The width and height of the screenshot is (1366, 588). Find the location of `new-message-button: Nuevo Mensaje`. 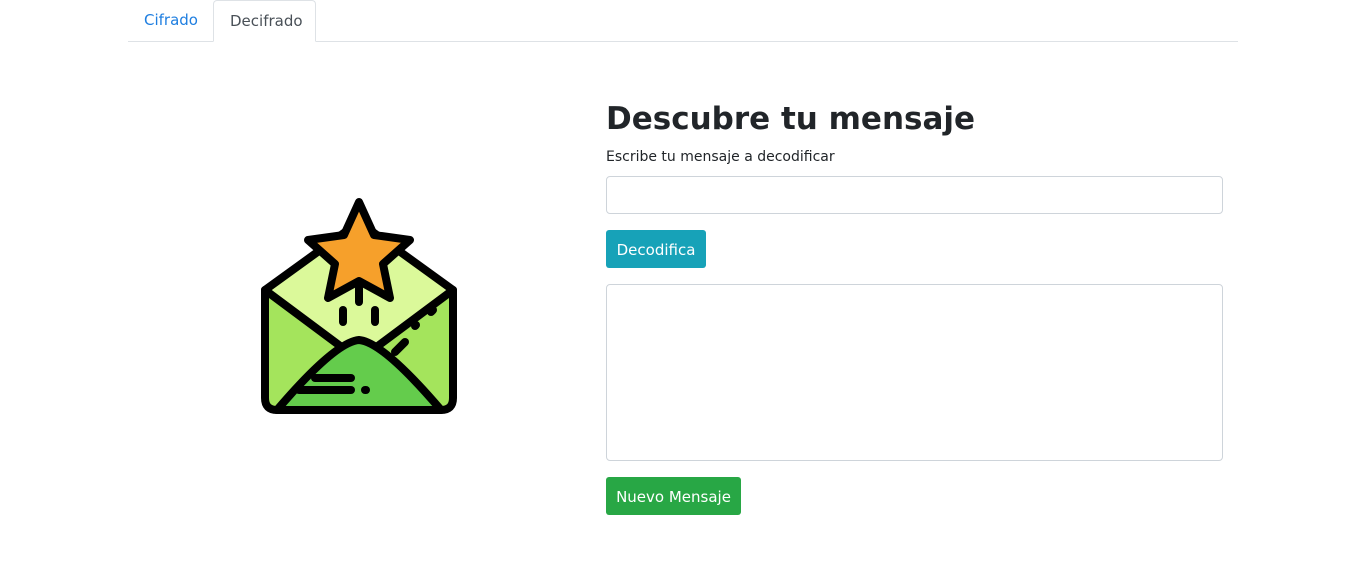

new-message-button: Nuevo Mensaje is located at coordinates (673, 496).